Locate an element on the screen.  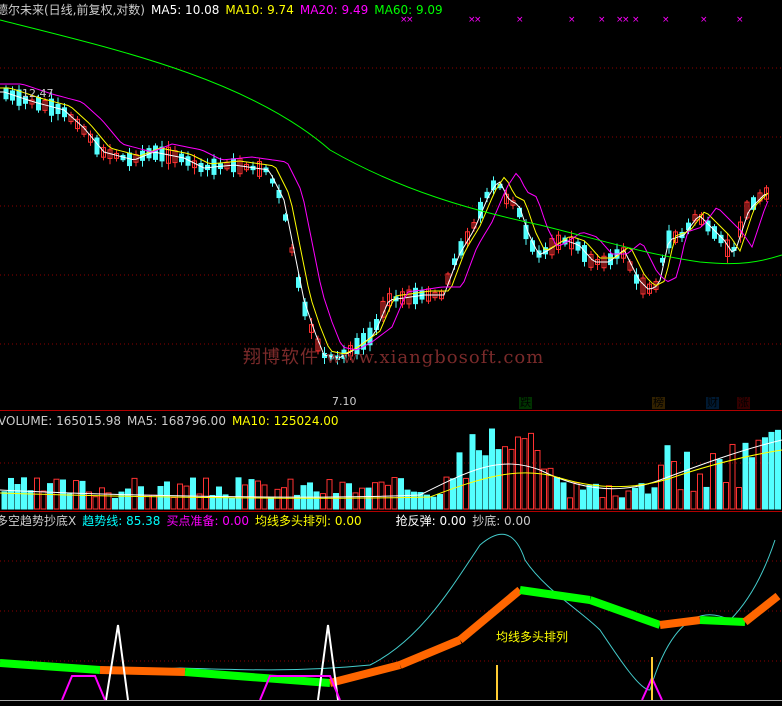
ma10-value: MA10: 9.74 is located at coordinates (259, 10).